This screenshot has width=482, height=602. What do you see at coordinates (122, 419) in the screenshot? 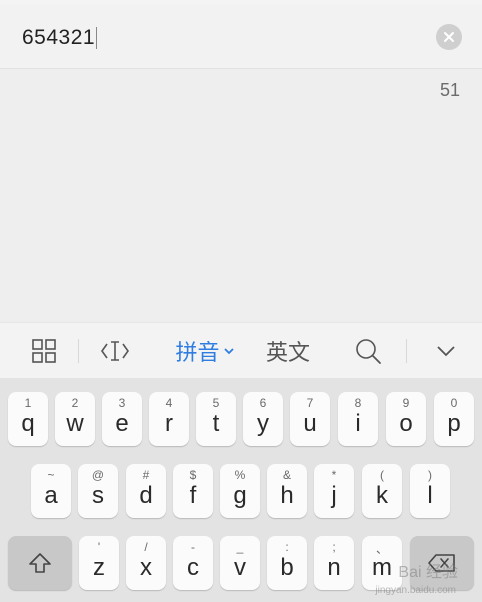
I see `key-e: 3e` at bounding box center [122, 419].